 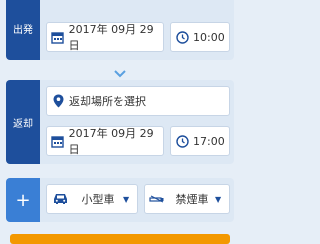 I want to click on return-time: 17:00, so click(x=209, y=141).